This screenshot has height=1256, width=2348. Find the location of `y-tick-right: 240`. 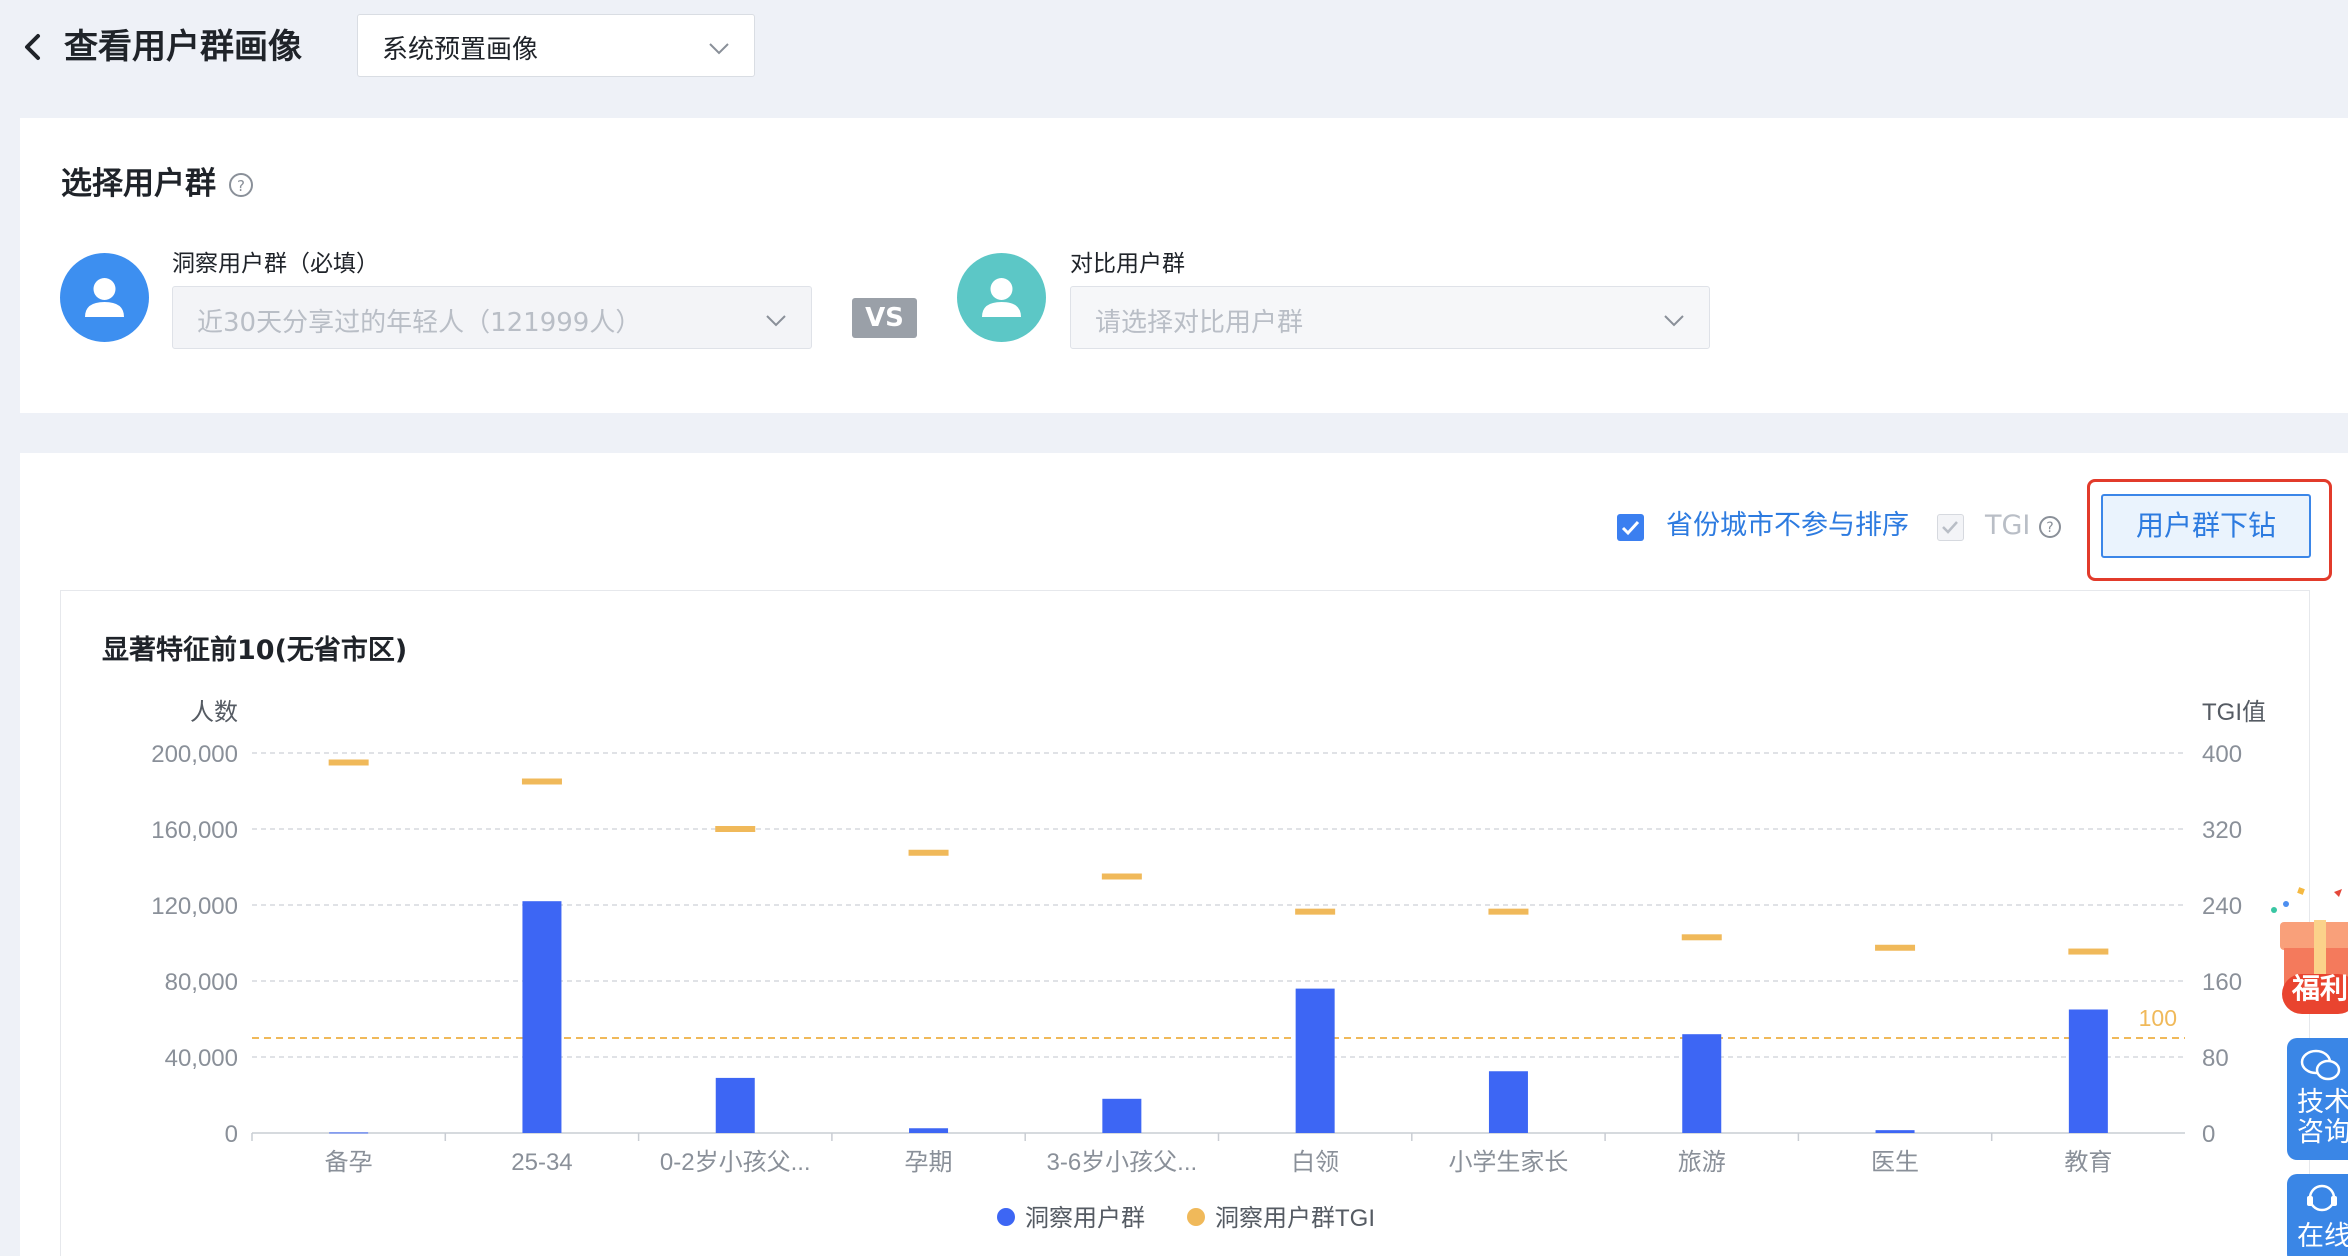

y-tick-right: 240 is located at coordinates (2222, 906).